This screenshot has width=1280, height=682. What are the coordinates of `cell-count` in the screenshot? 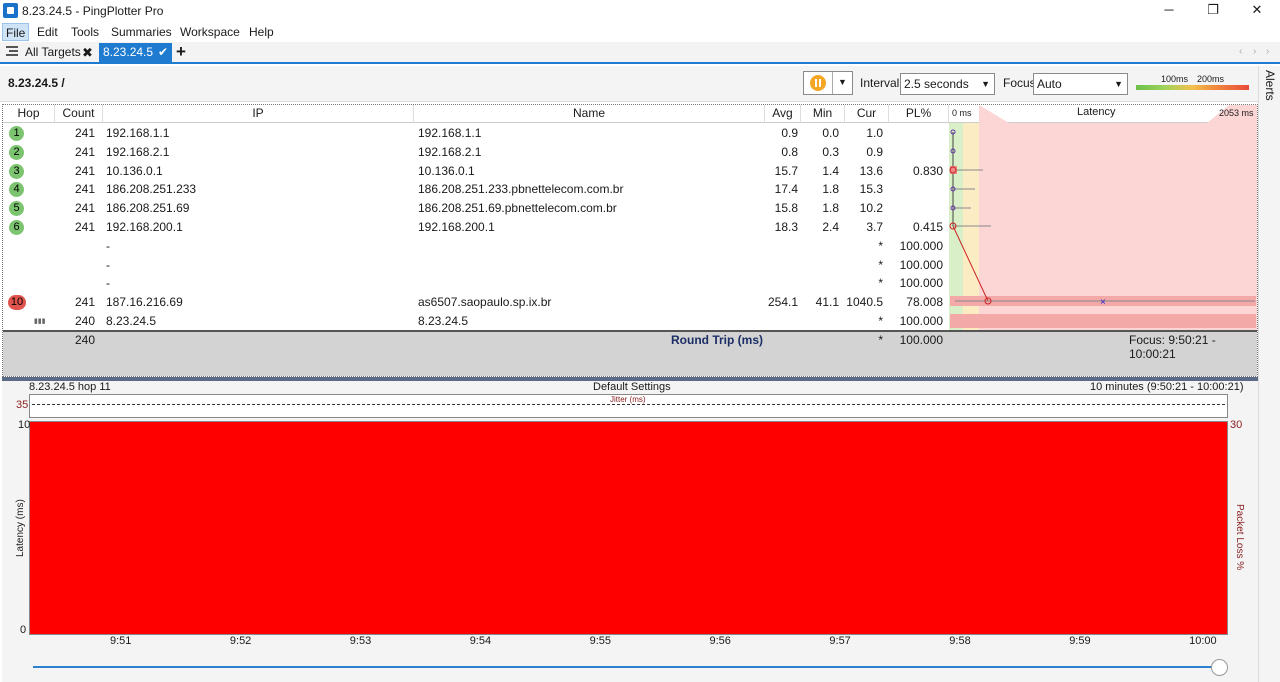 It's located at (75, 265).